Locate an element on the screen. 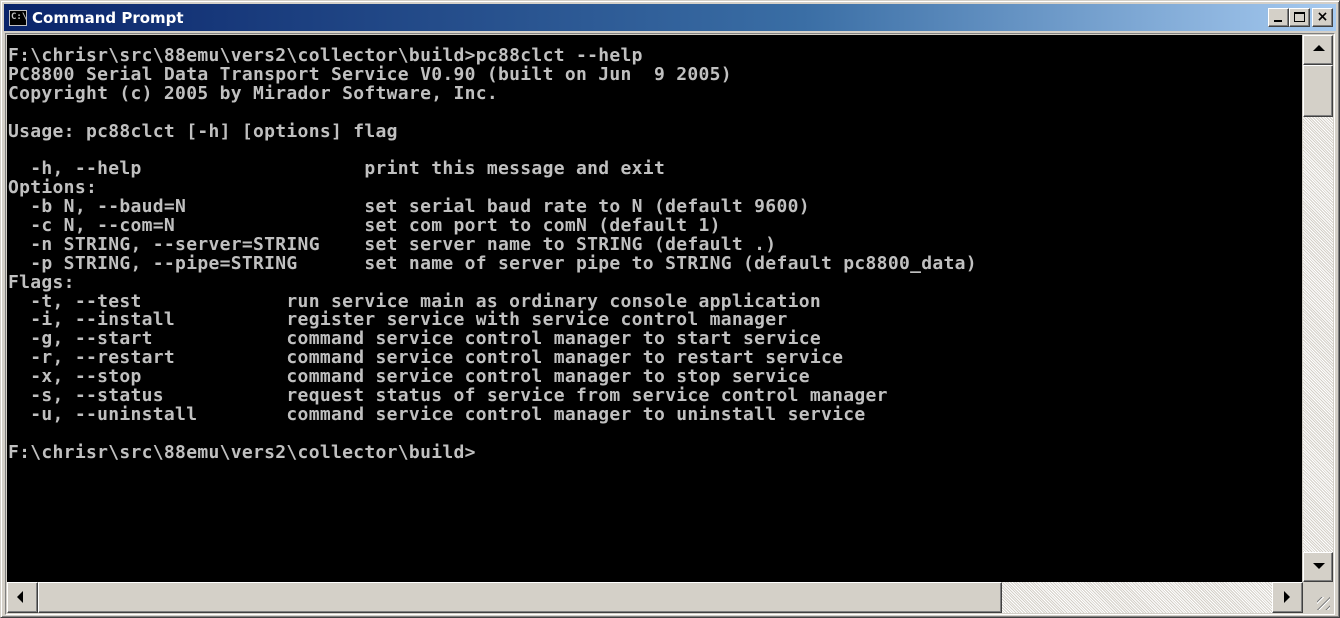 This screenshot has width=1340, height=618. resize-grip-icon is located at coordinates (1323, 603).